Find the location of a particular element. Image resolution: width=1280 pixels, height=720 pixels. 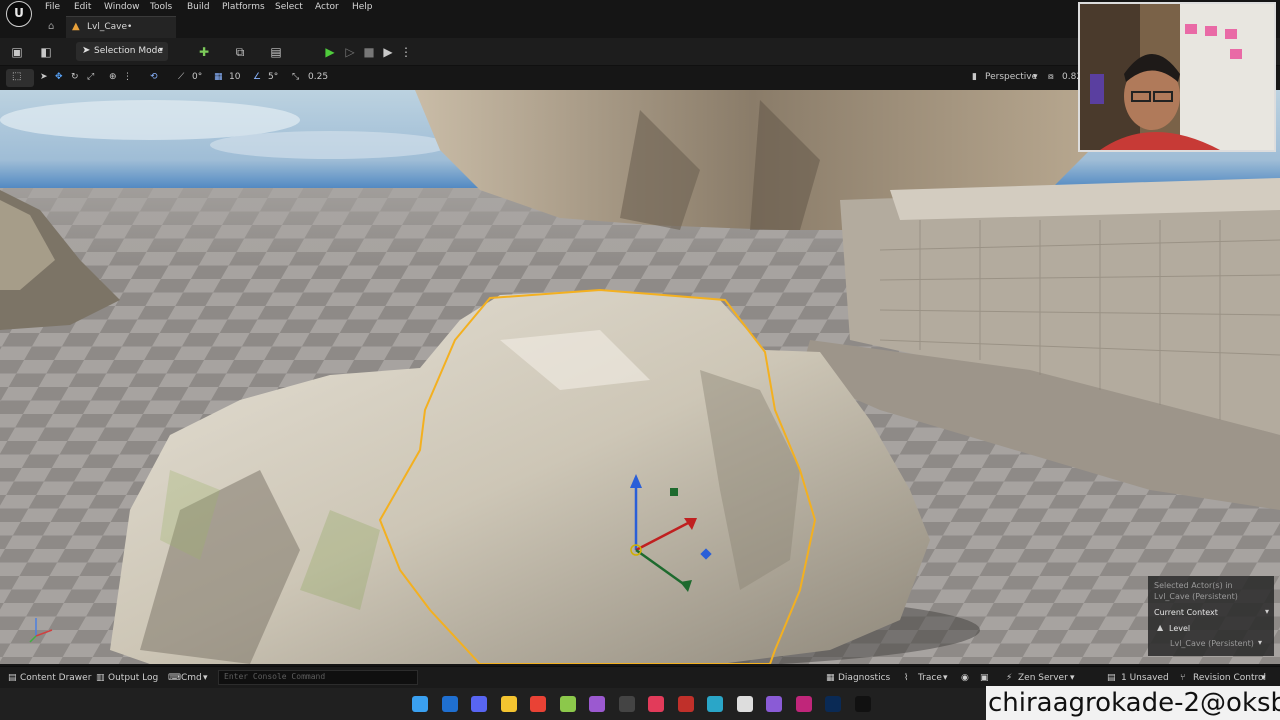

select-icon: ⬚ is located at coordinates (17, 76).